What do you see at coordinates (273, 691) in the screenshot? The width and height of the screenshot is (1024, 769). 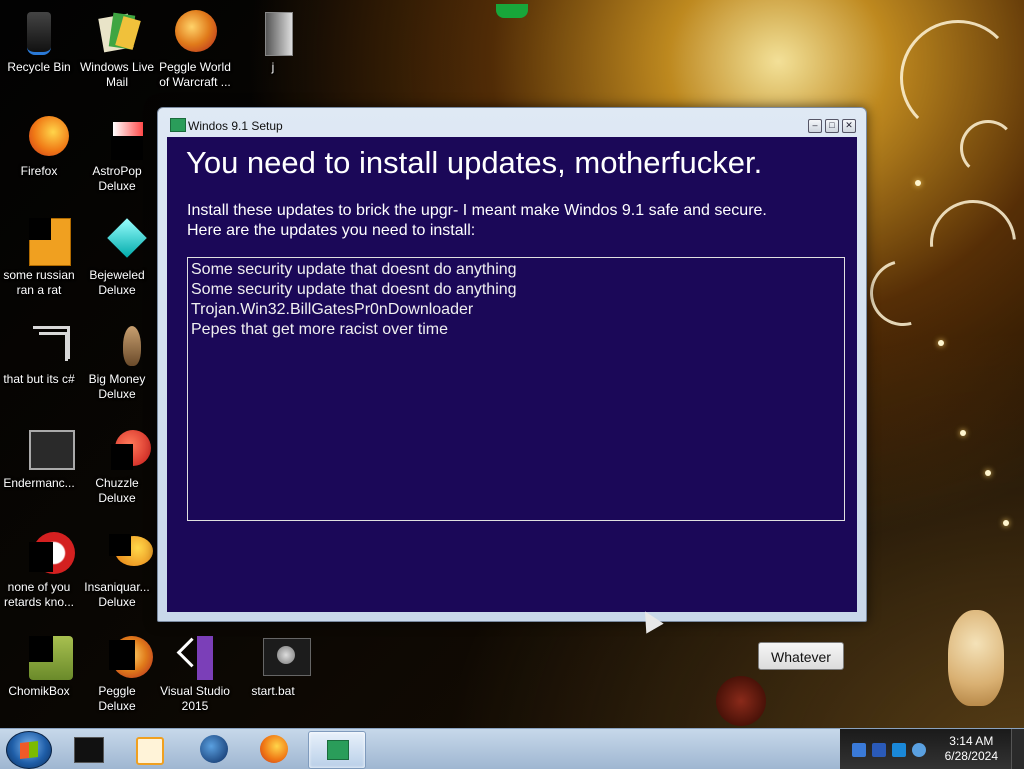 I see `desktop-icon-label: start.bat` at bounding box center [273, 691].